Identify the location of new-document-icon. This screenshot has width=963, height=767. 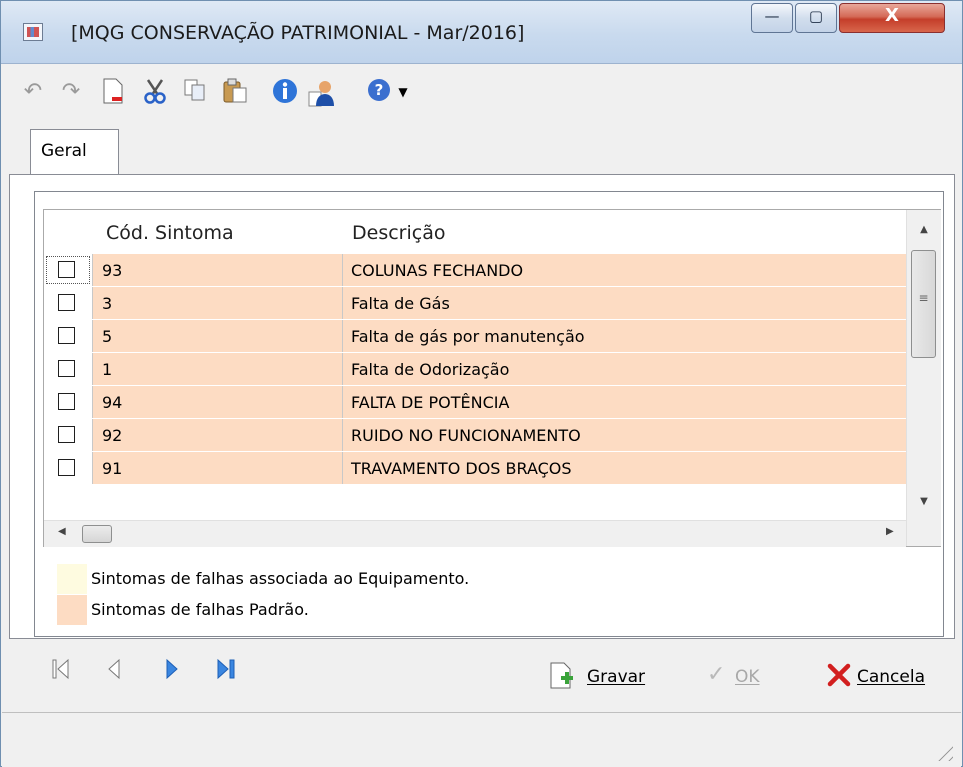
(113, 92).